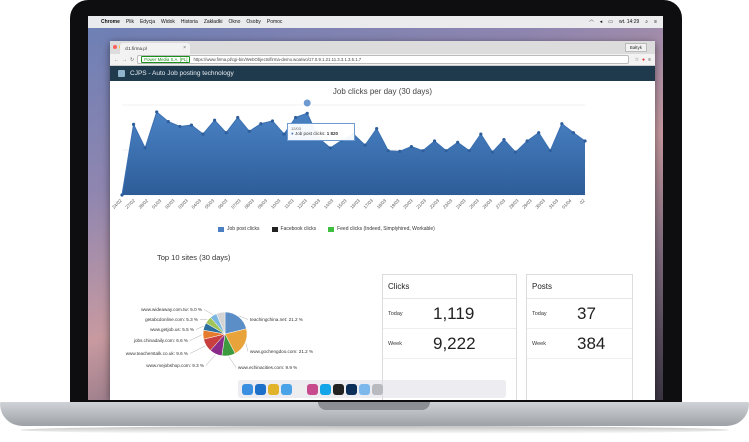  Describe the element at coordinates (629, 22) in the screenshot. I see `menubar-clock: wt. 14:29` at that location.